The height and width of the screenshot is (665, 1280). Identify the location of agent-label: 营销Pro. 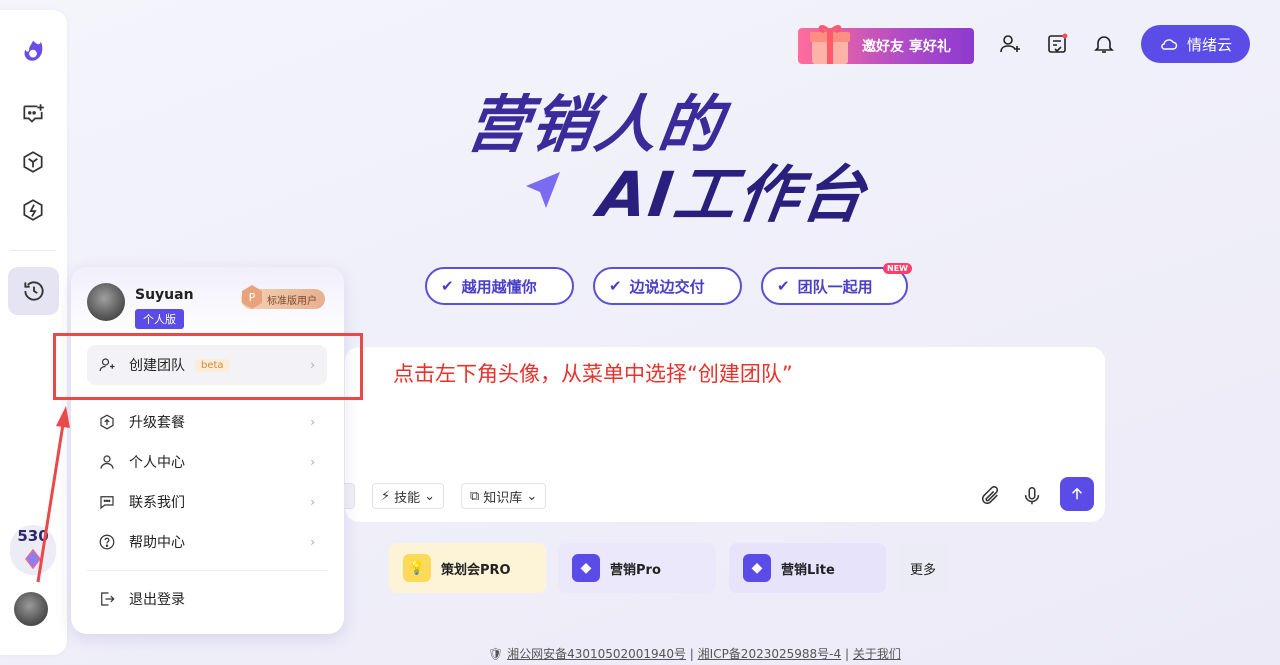
(635, 570).